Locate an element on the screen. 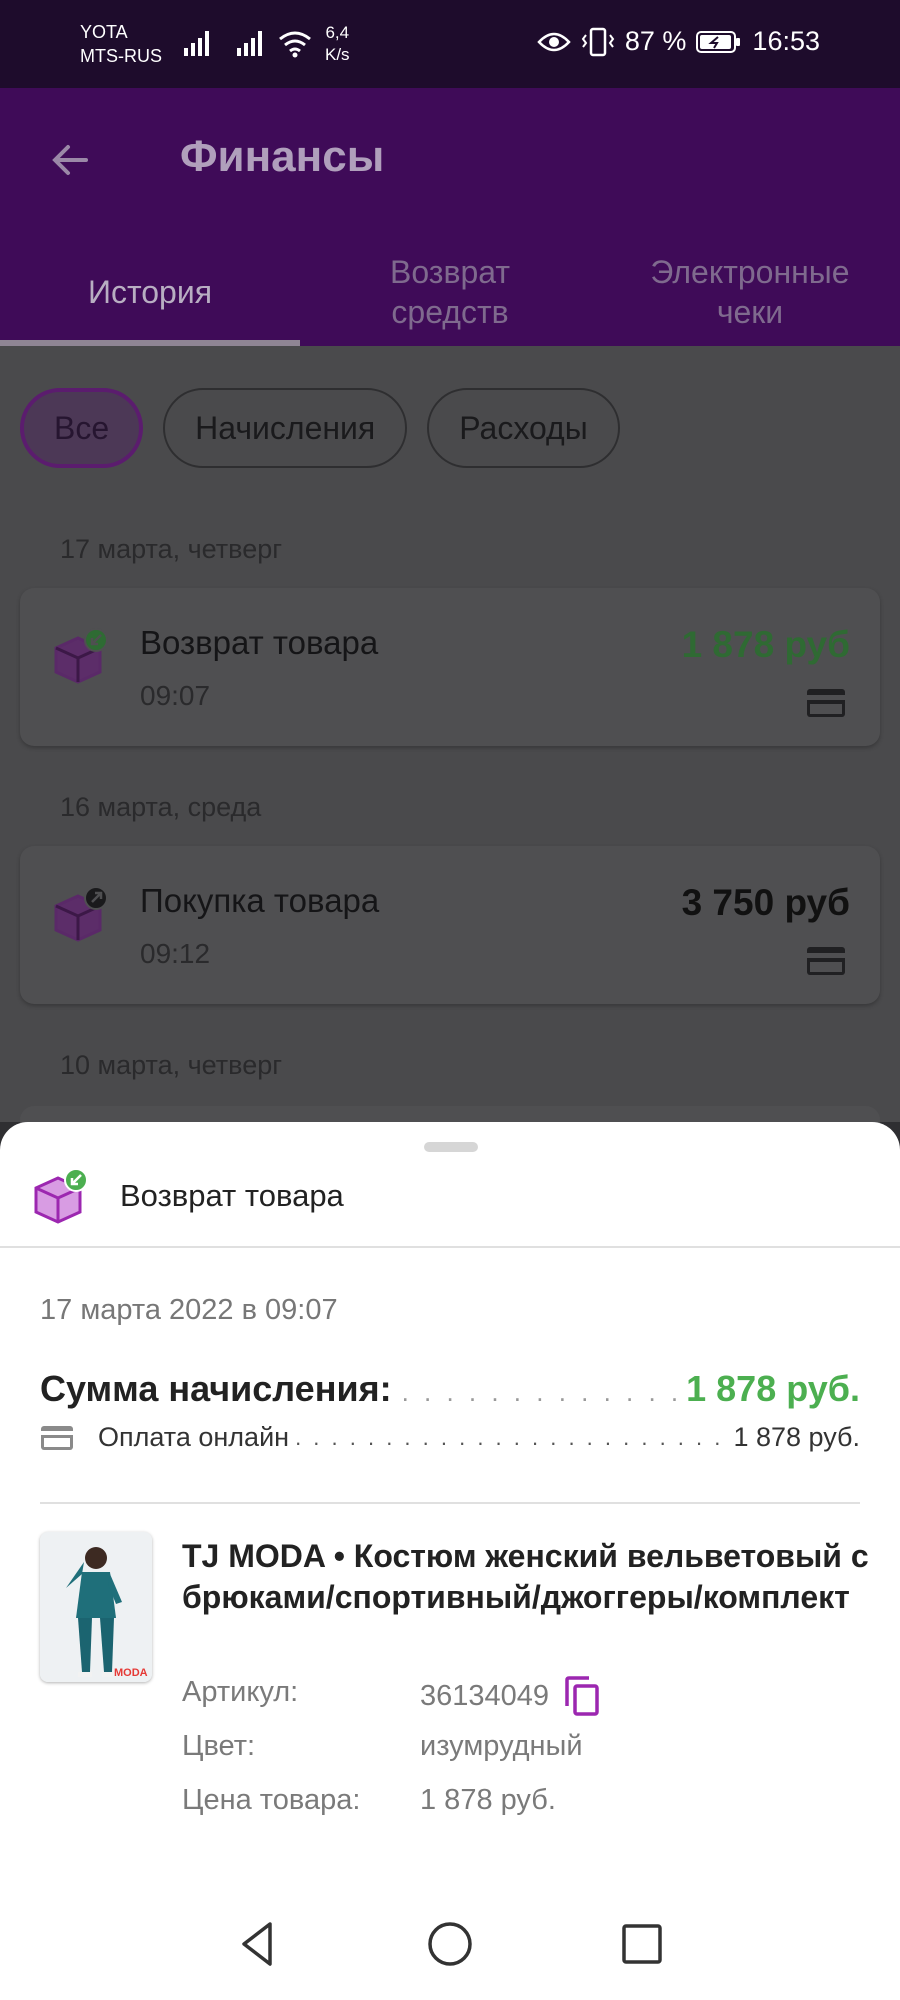 This screenshot has height=2000, width=900. filter-expenses: Расходы is located at coordinates (523, 428).